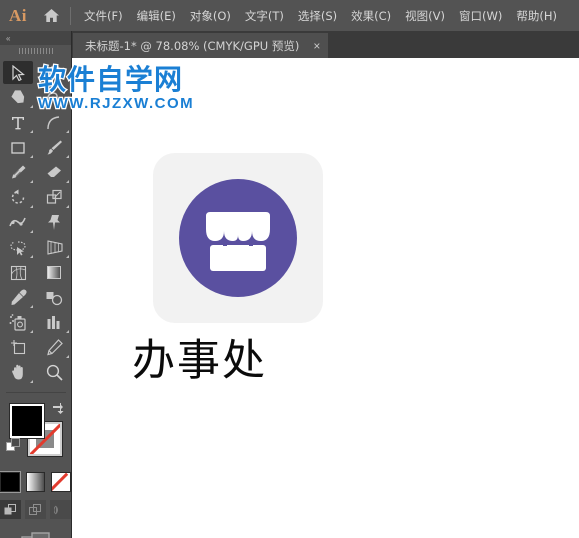  What do you see at coordinates (60, 509) in the screenshot?
I see `draw-inside-button` at bounding box center [60, 509].